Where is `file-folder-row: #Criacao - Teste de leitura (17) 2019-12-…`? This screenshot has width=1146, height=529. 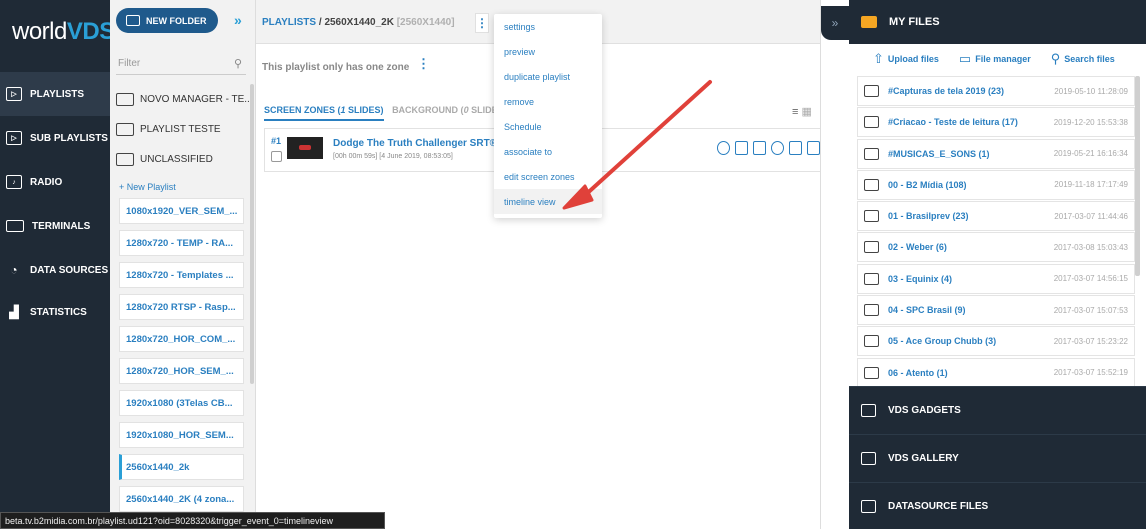 file-folder-row: #Criacao - Teste de leitura (17) 2019-12-… is located at coordinates (996, 122).